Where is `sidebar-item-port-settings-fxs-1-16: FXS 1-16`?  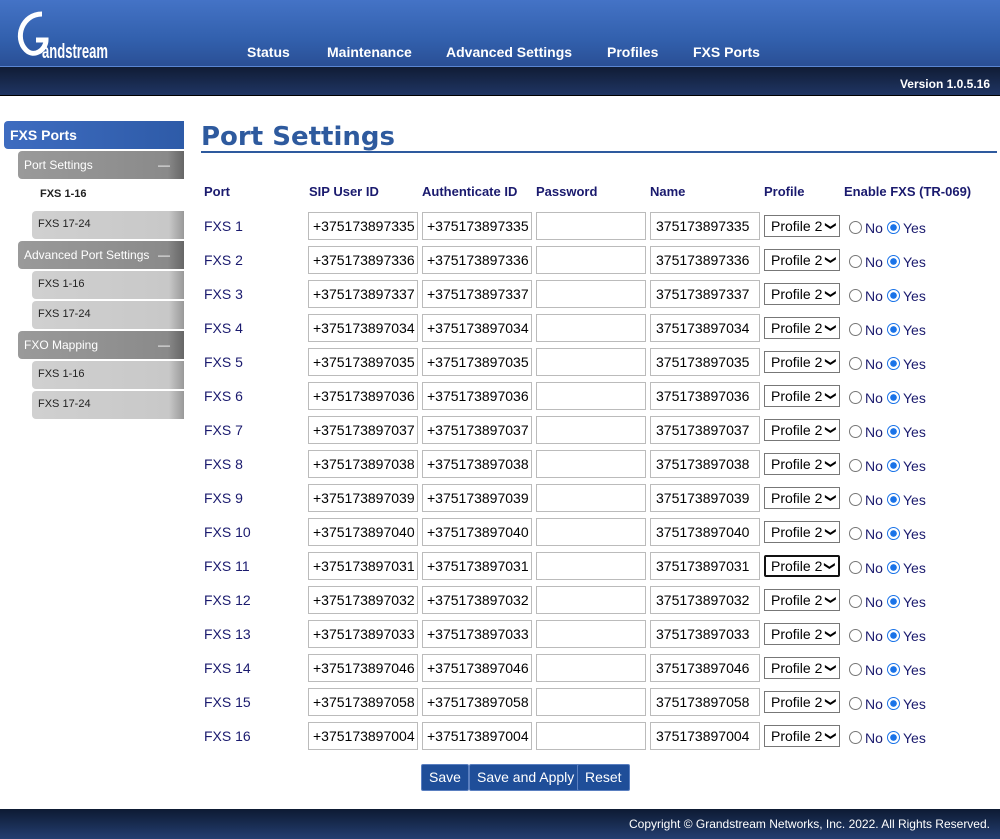
sidebar-item-port-settings-fxs-1-16: FXS 1-16 is located at coordinates (108, 195).